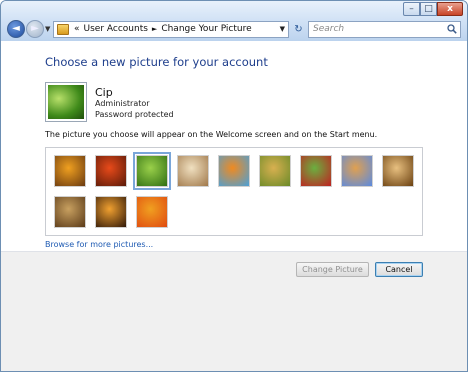  Describe the element at coordinates (399, 269) in the screenshot. I see `cancel-button: Cancel` at that location.